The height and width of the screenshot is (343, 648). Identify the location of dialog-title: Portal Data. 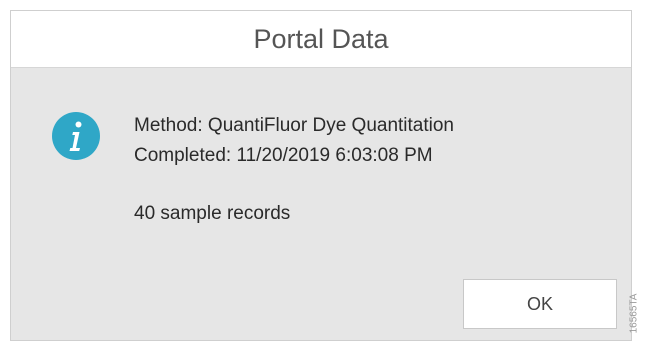
(321, 39).